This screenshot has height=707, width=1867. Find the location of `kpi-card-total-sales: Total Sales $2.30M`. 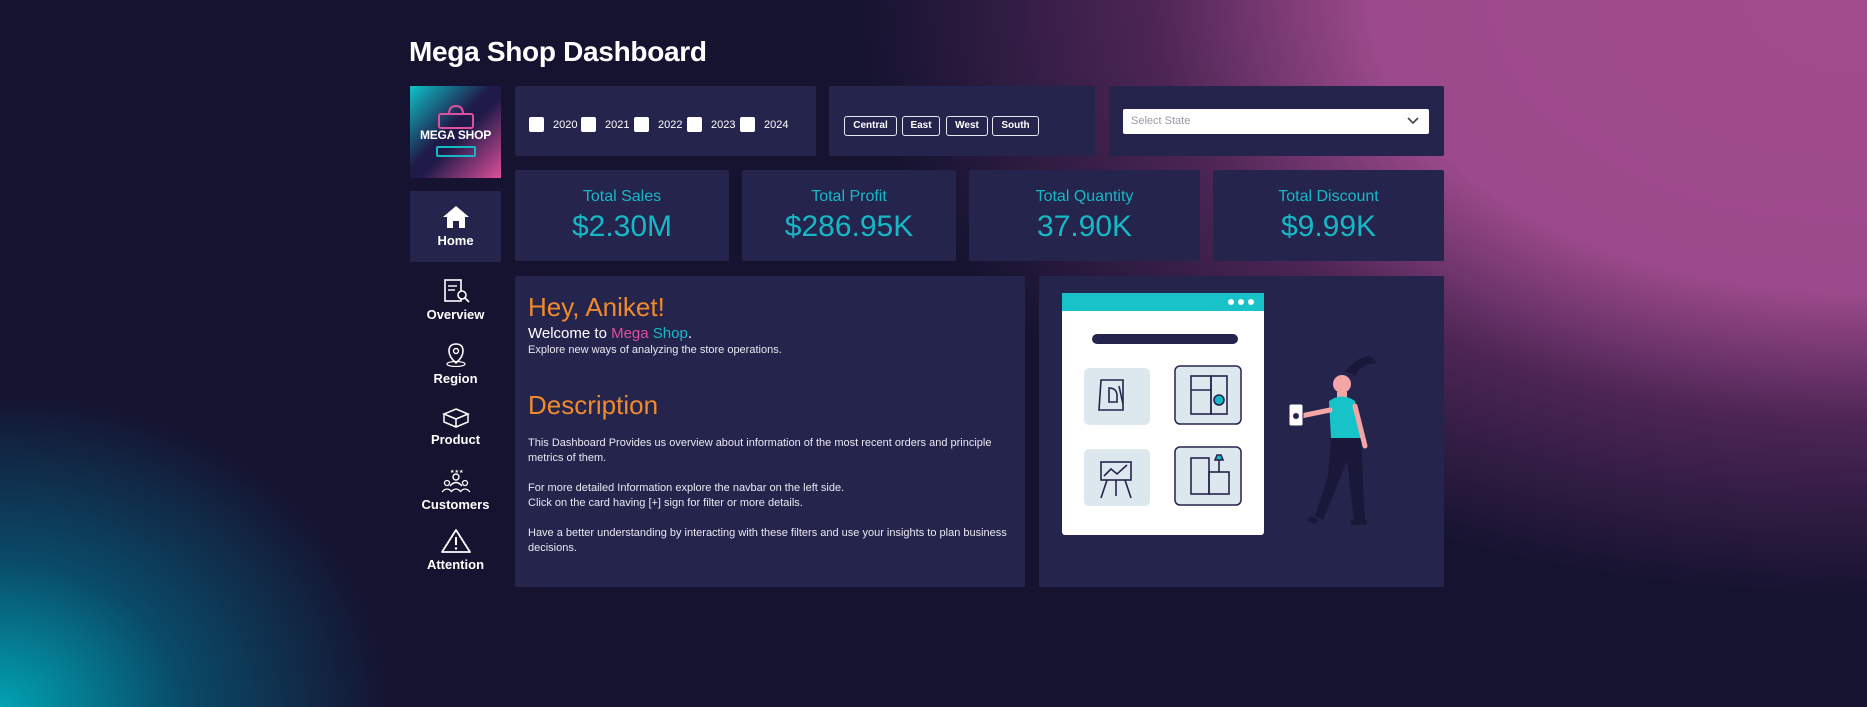

kpi-card-total-sales: Total Sales $2.30M is located at coordinates (622, 215).